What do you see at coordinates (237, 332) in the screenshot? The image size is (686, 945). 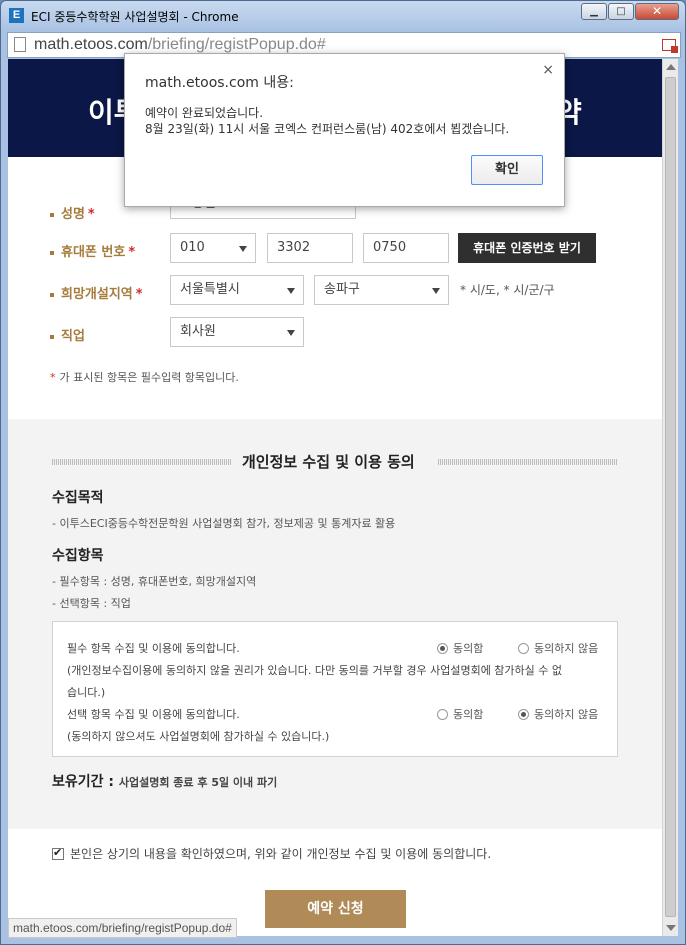 I see `job-select: 회사원` at bounding box center [237, 332].